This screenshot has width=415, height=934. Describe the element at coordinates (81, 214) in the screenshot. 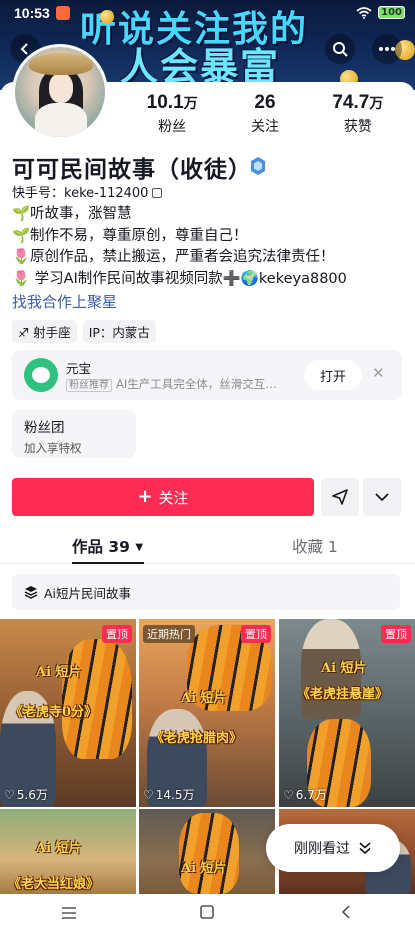

I see `bio-line: 听故事，涨智慧` at that location.